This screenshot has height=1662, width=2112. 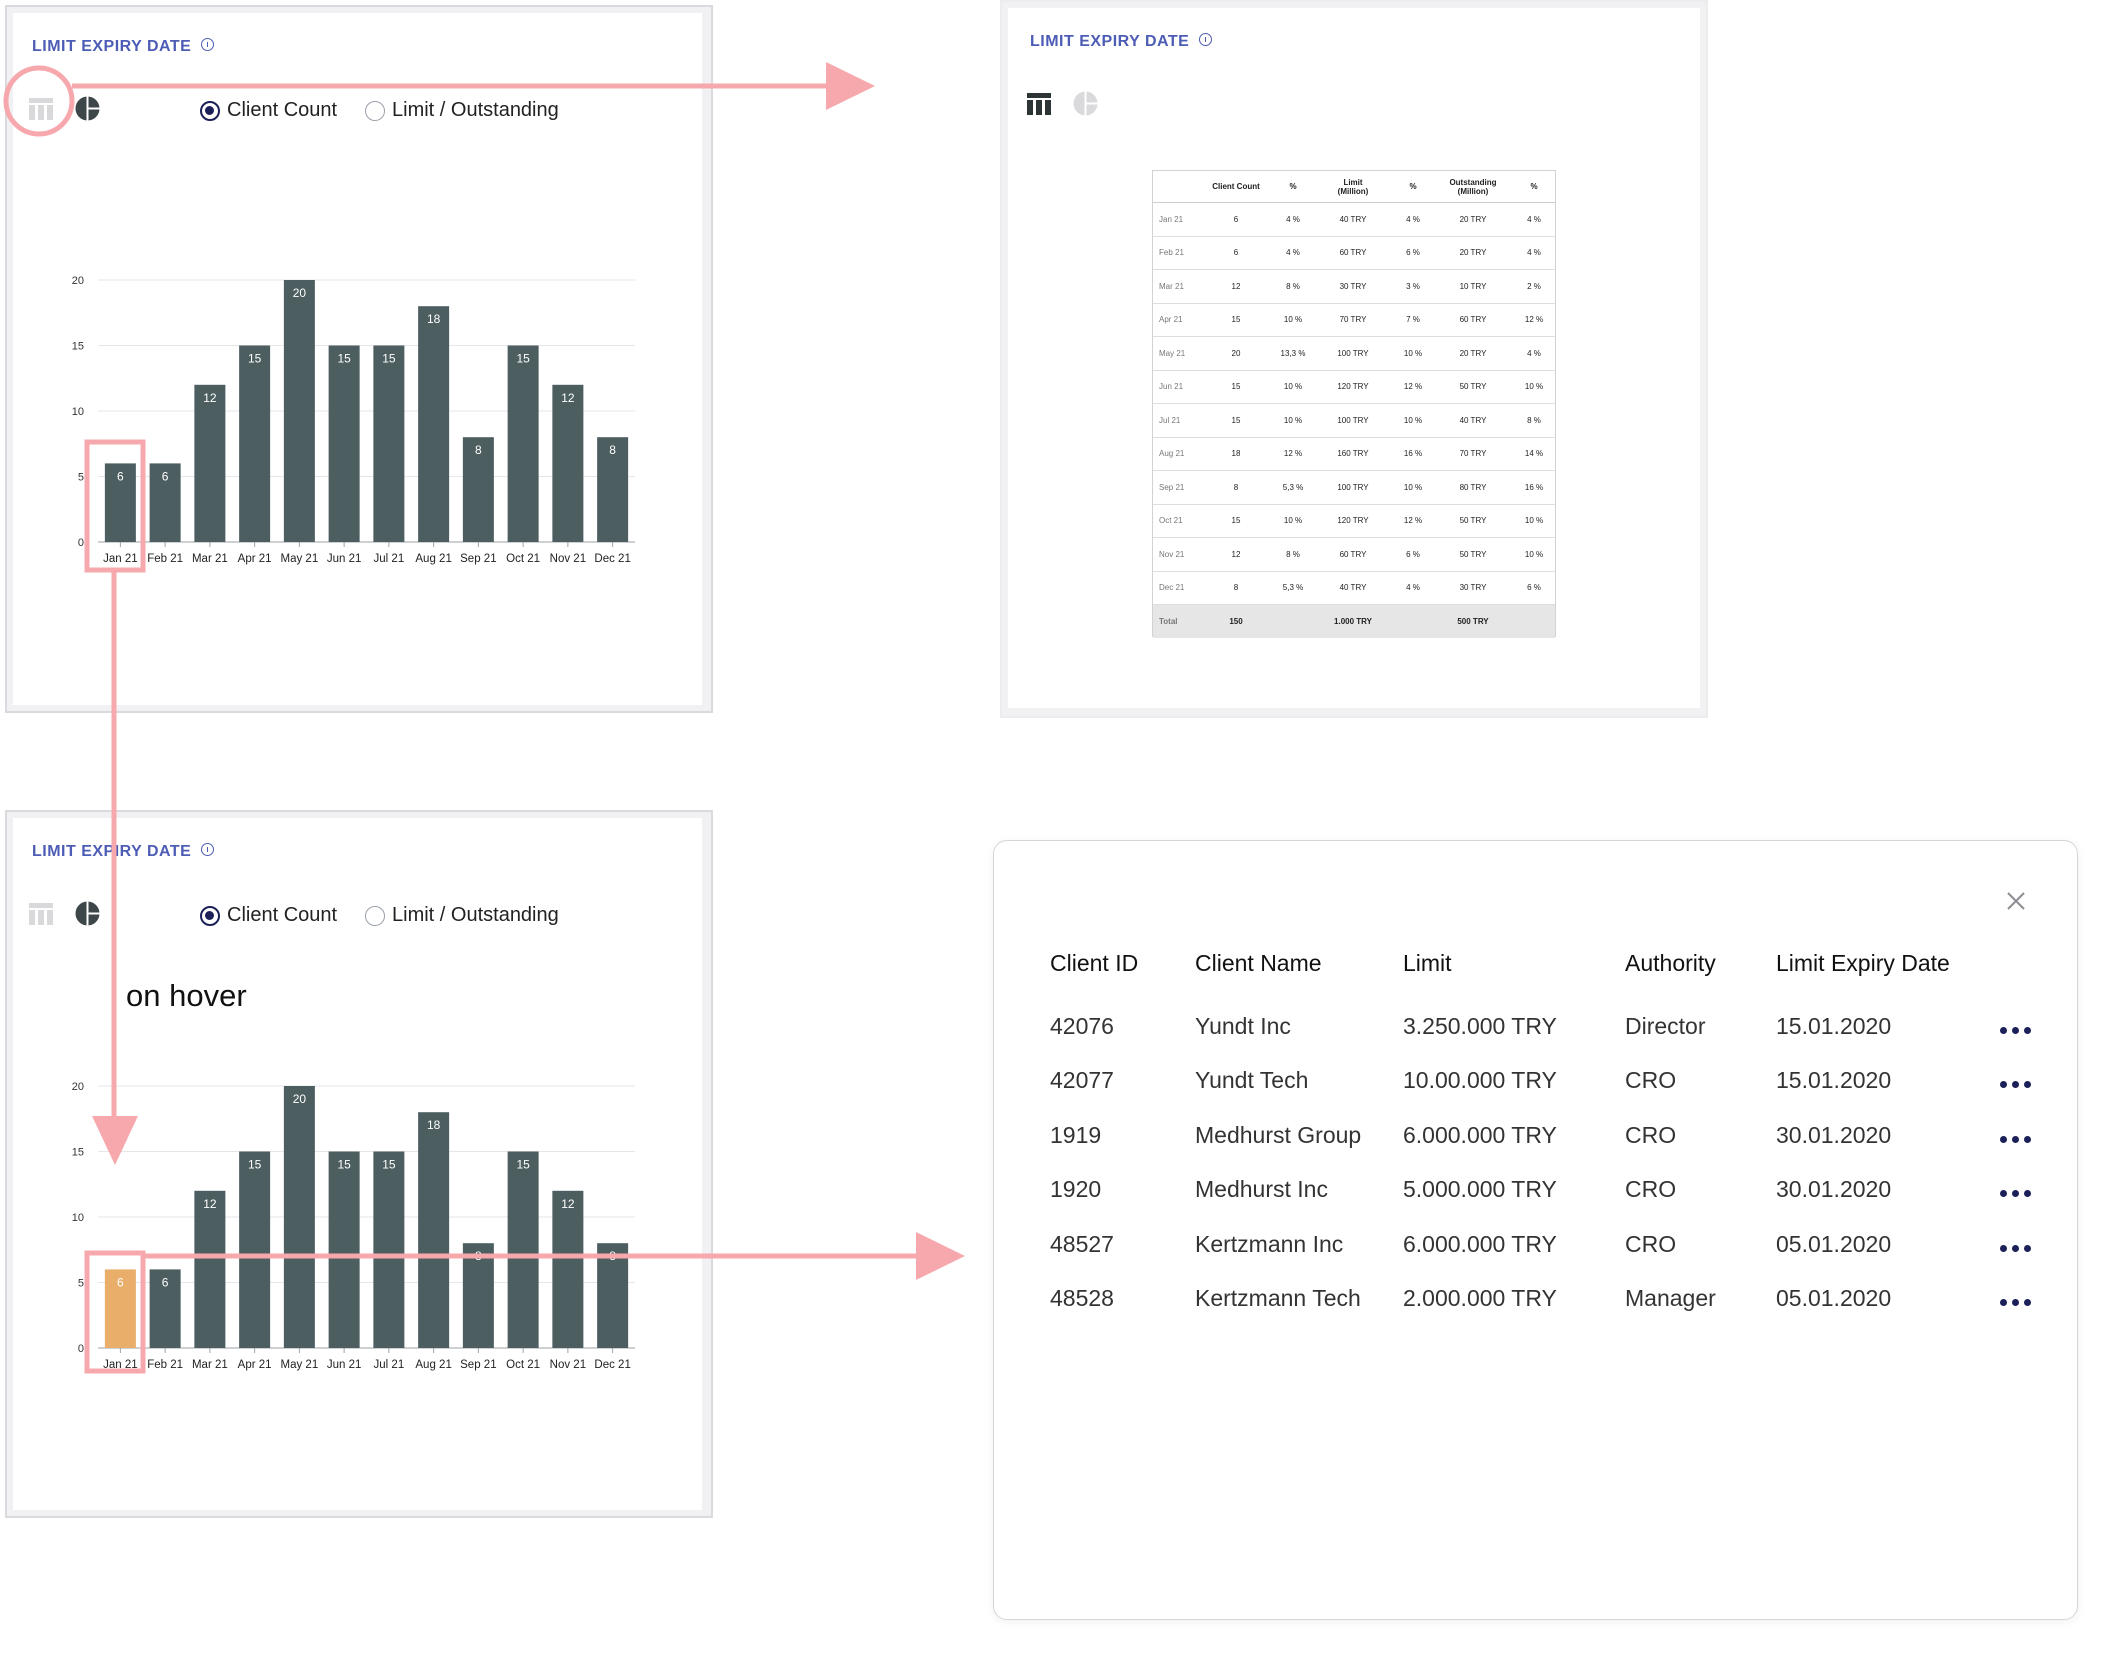 What do you see at coordinates (1480, 1243) in the screenshot?
I see `table-cell: 6.000.000 TRY` at bounding box center [1480, 1243].